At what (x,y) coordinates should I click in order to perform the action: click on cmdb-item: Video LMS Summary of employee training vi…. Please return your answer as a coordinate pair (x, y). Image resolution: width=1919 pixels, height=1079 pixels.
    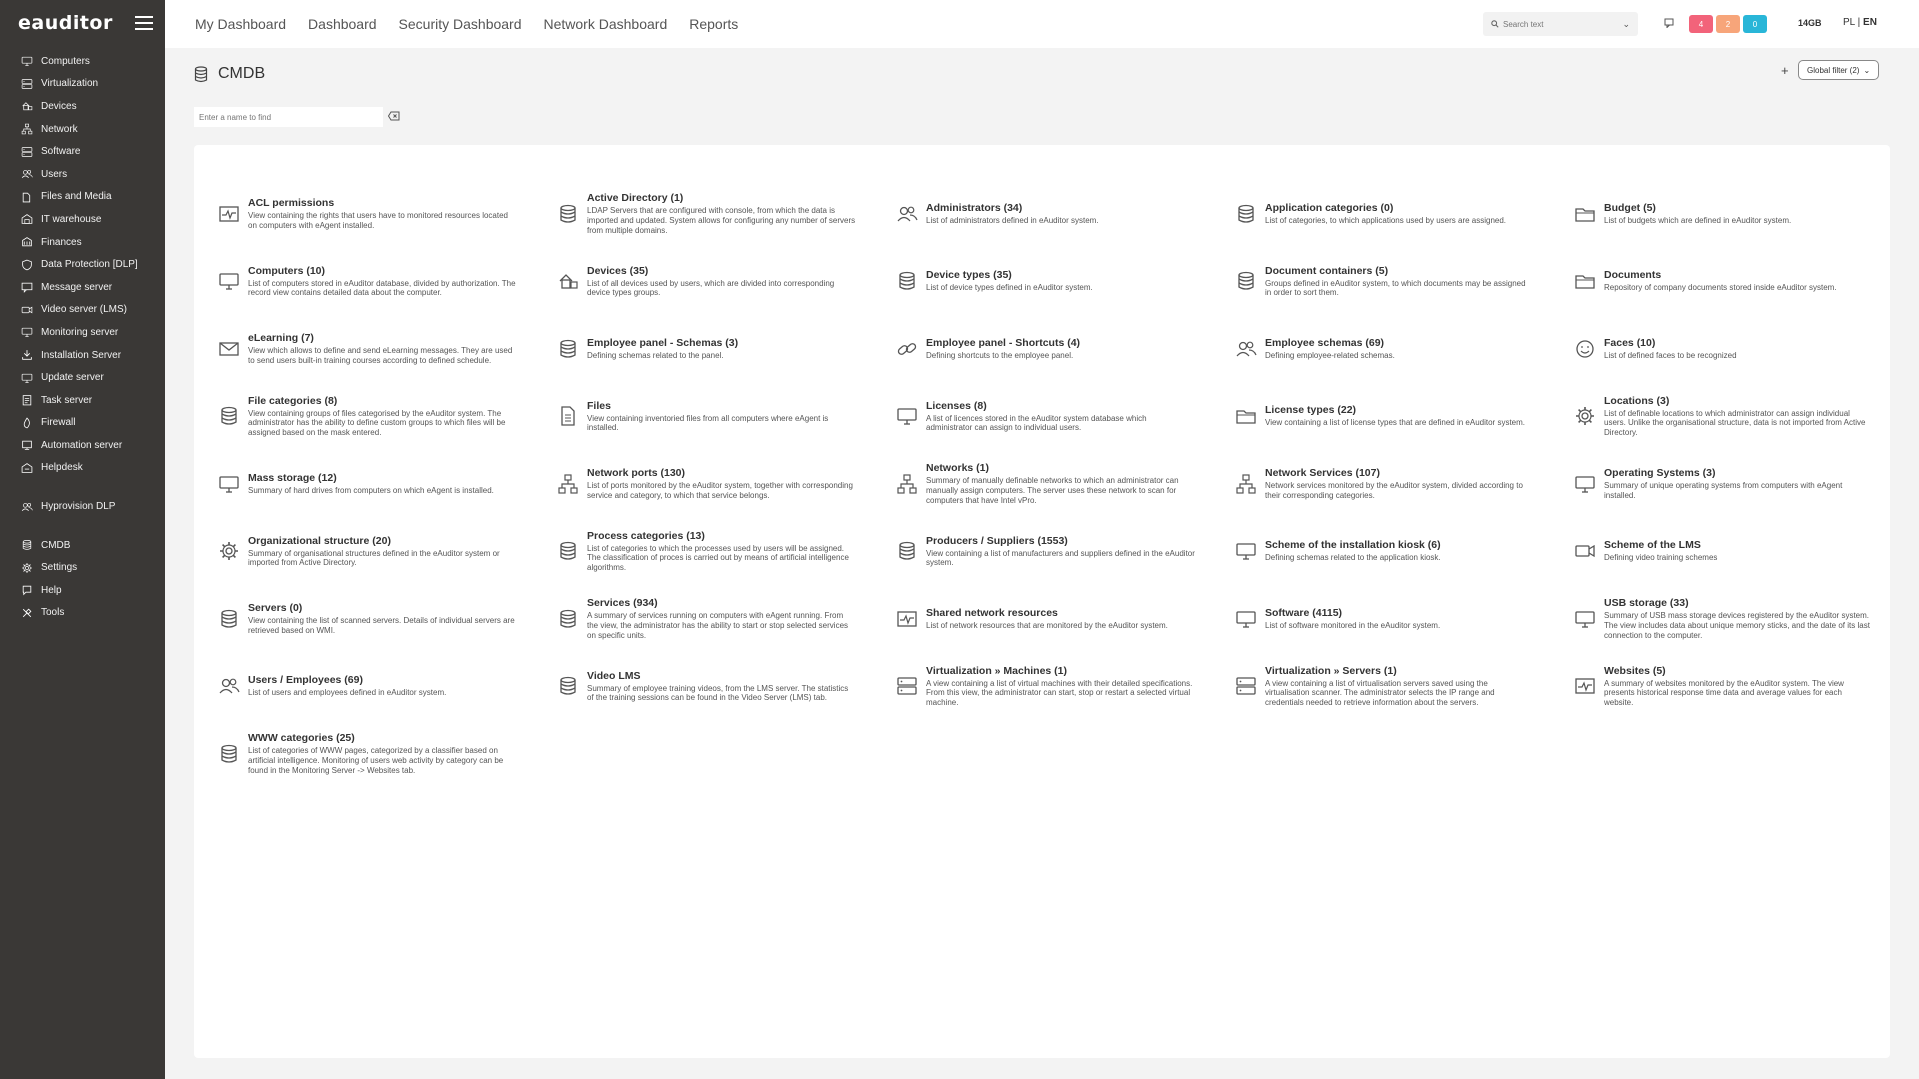
    Looking at the image, I should click on (726, 687).